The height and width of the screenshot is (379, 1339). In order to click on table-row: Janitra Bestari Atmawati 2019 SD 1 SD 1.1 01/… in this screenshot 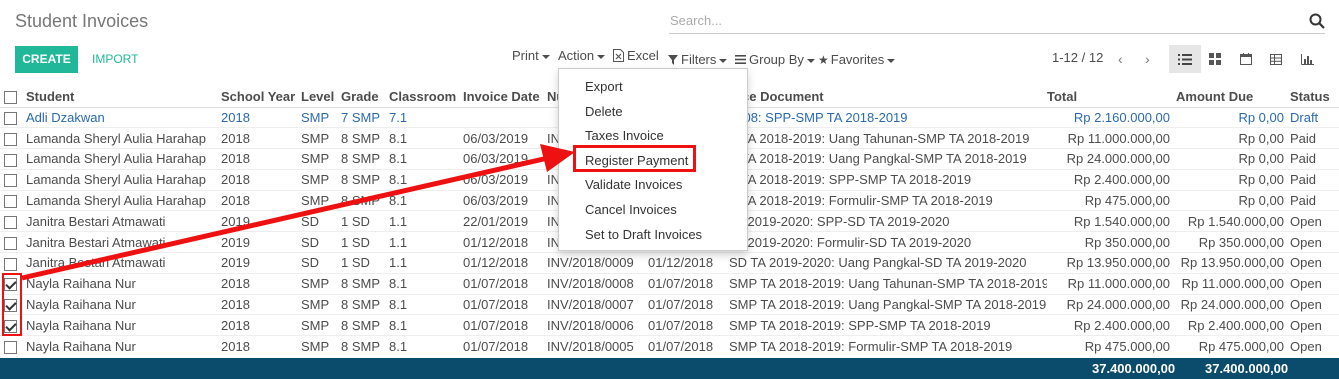, I will do `click(669, 263)`.